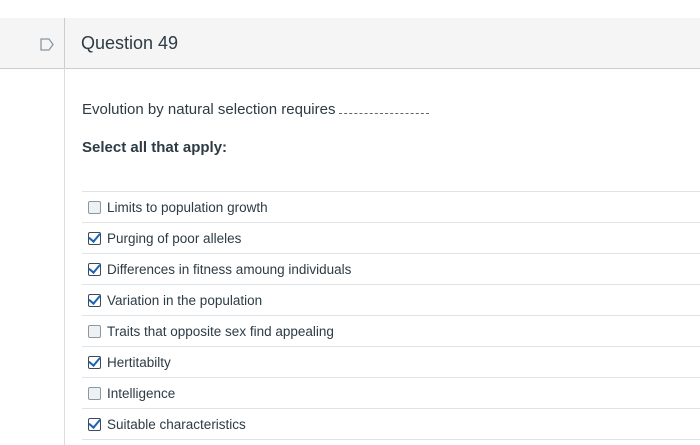  Describe the element at coordinates (391, 424) in the screenshot. I see `answer-option: Suitable characteristics` at that location.